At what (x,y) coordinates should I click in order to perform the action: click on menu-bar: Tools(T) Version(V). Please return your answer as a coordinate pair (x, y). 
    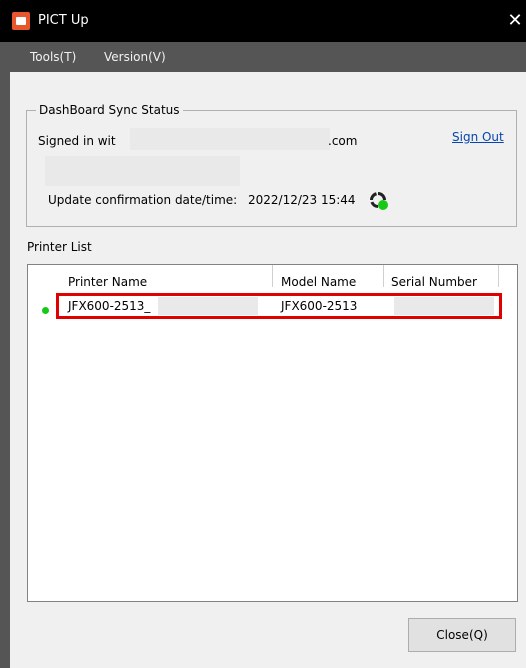
    Looking at the image, I should click on (263, 57).